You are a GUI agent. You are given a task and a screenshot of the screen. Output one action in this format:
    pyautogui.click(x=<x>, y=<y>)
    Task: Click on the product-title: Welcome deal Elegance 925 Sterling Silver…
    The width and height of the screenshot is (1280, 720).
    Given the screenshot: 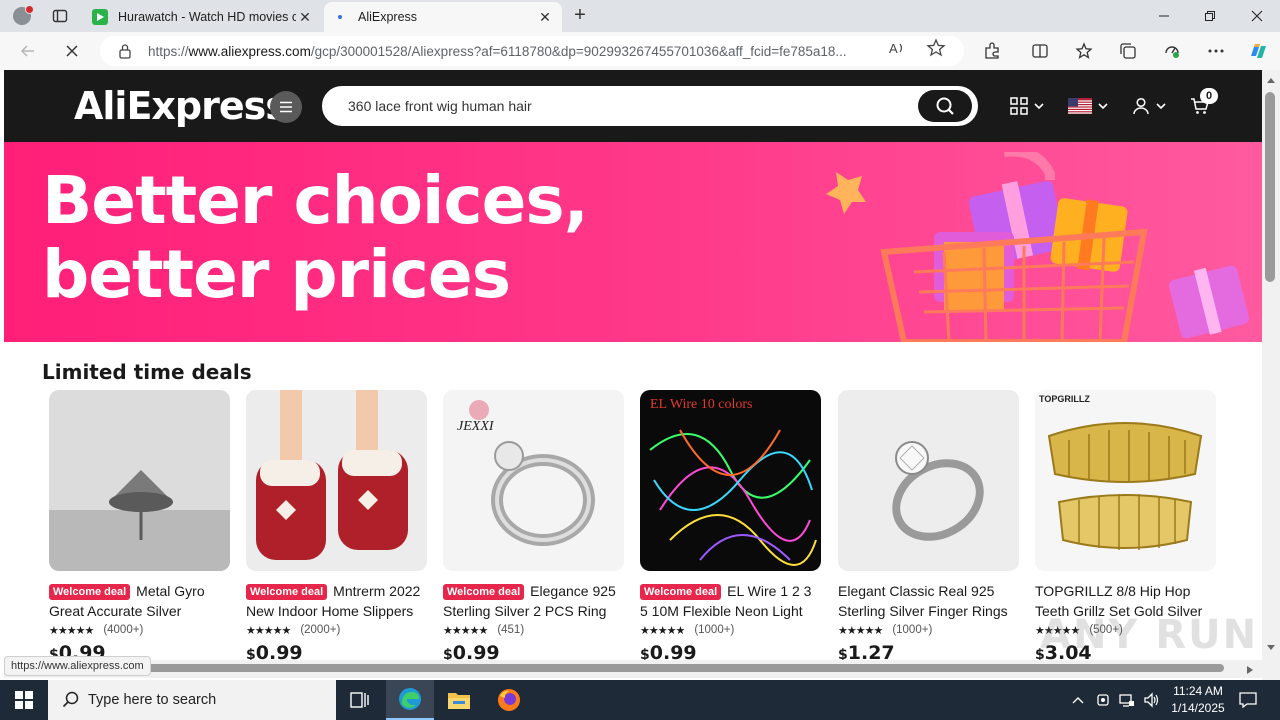 What is the action you would take?
    pyautogui.click(x=529, y=601)
    